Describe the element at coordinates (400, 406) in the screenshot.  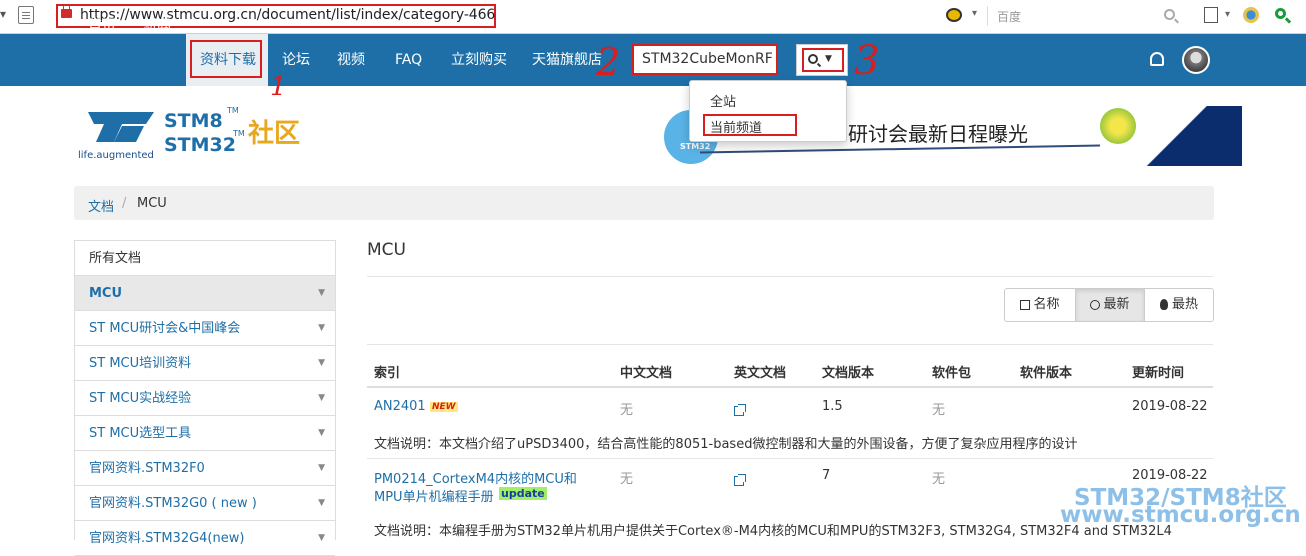
I see `doc-title-link: AN2401` at that location.